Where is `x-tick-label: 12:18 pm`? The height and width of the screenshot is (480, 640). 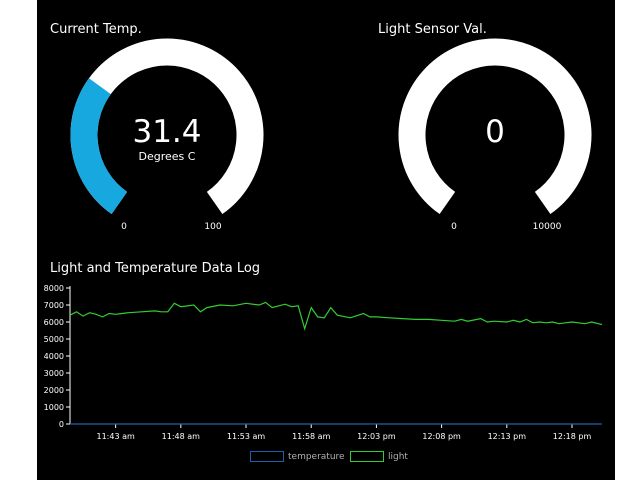 x-tick-label: 12:18 pm is located at coordinates (572, 436).